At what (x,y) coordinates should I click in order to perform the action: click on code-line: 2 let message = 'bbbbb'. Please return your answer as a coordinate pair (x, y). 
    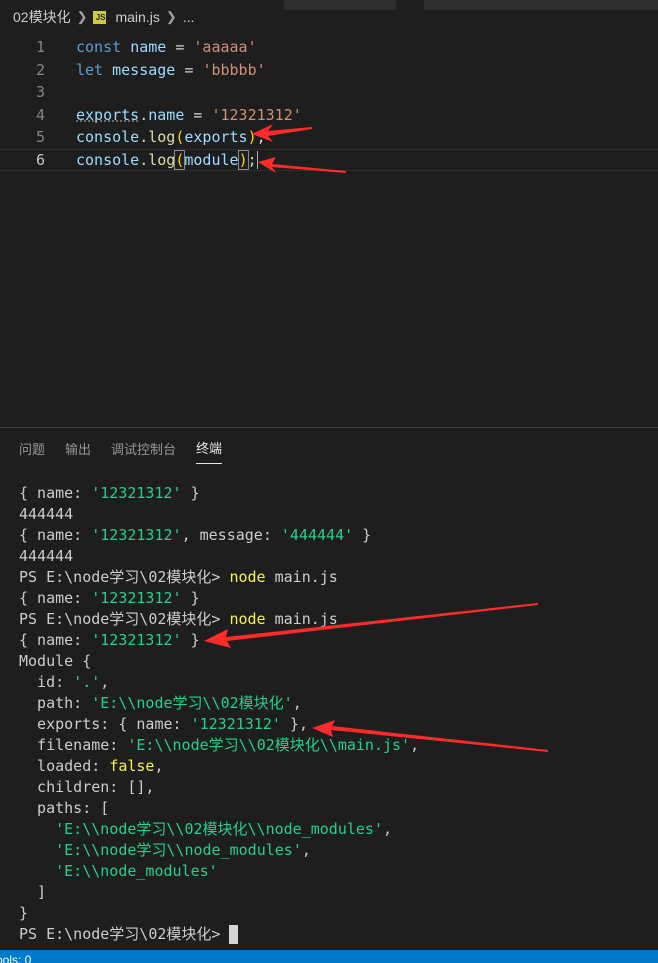
    Looking at the image, I should click on (329, 70).